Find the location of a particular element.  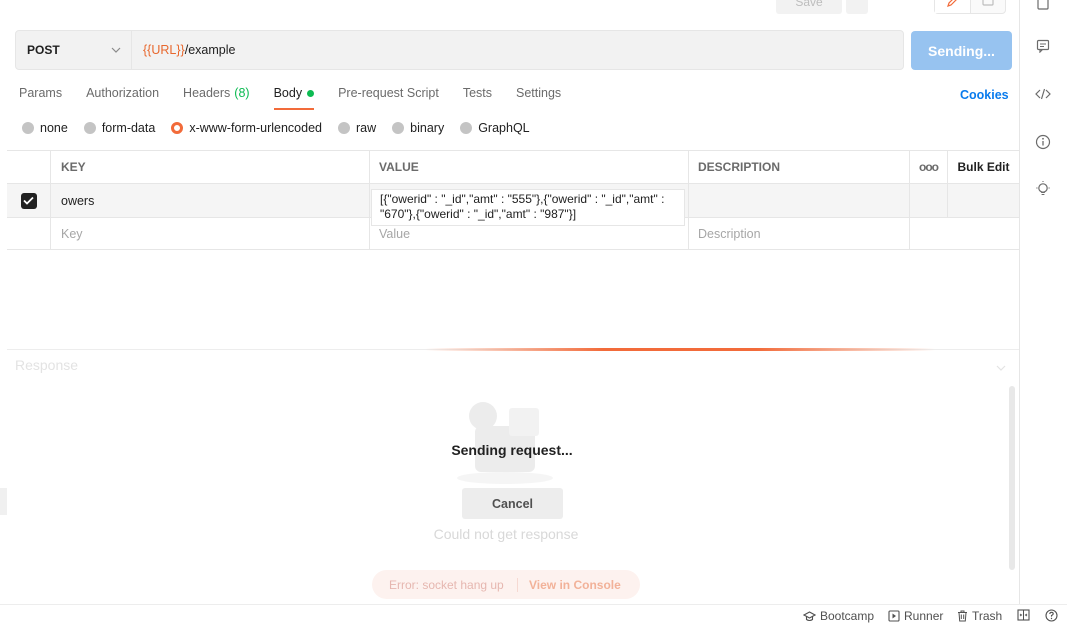

radio-graphql: GraphQL is located at coordinates (495, 128).